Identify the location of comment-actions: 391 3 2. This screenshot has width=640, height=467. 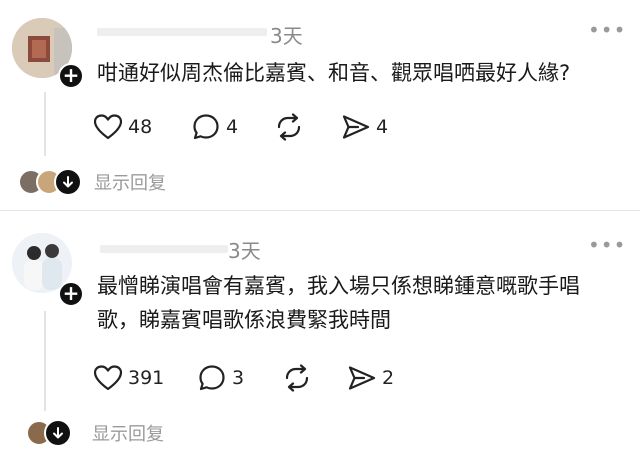
(254, 378).